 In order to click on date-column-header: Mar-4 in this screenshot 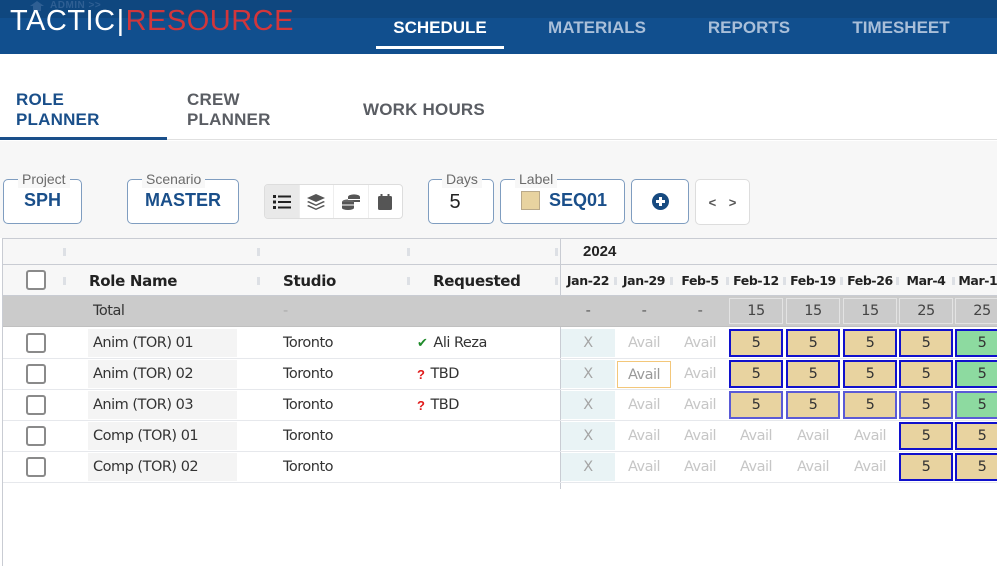, I will do `click(926, 280)`.